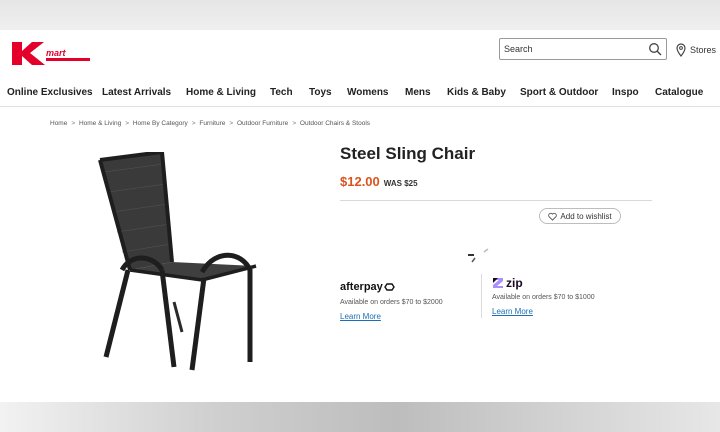 This screenshot has width=720, height=432. What do you see at coordinates (569, 49) in the screenshot?
I see `search-input` at bounding box center [569, 49].